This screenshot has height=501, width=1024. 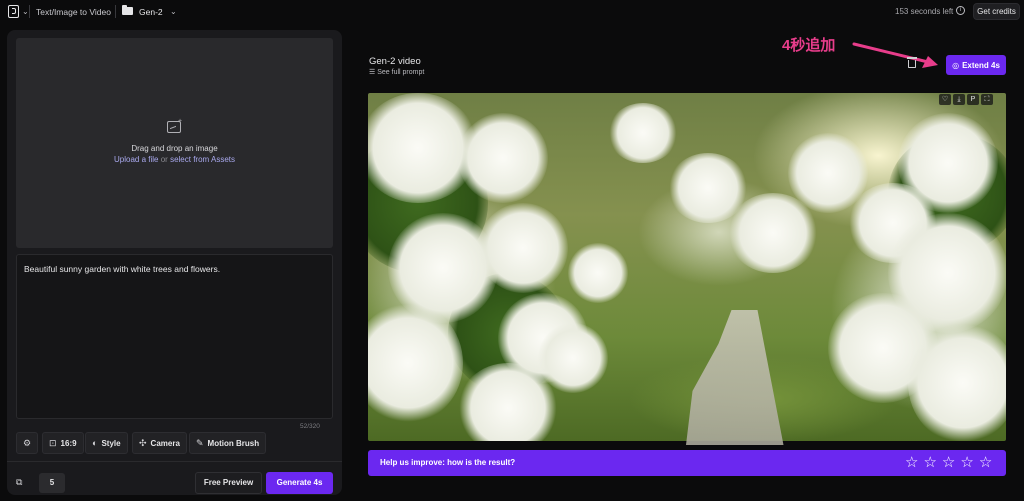 What do you see at coordinates (73, 12) in the screenshot?
I see `breadcrumb-tool: Text/Image to Video` at bounding box center [73, 12].